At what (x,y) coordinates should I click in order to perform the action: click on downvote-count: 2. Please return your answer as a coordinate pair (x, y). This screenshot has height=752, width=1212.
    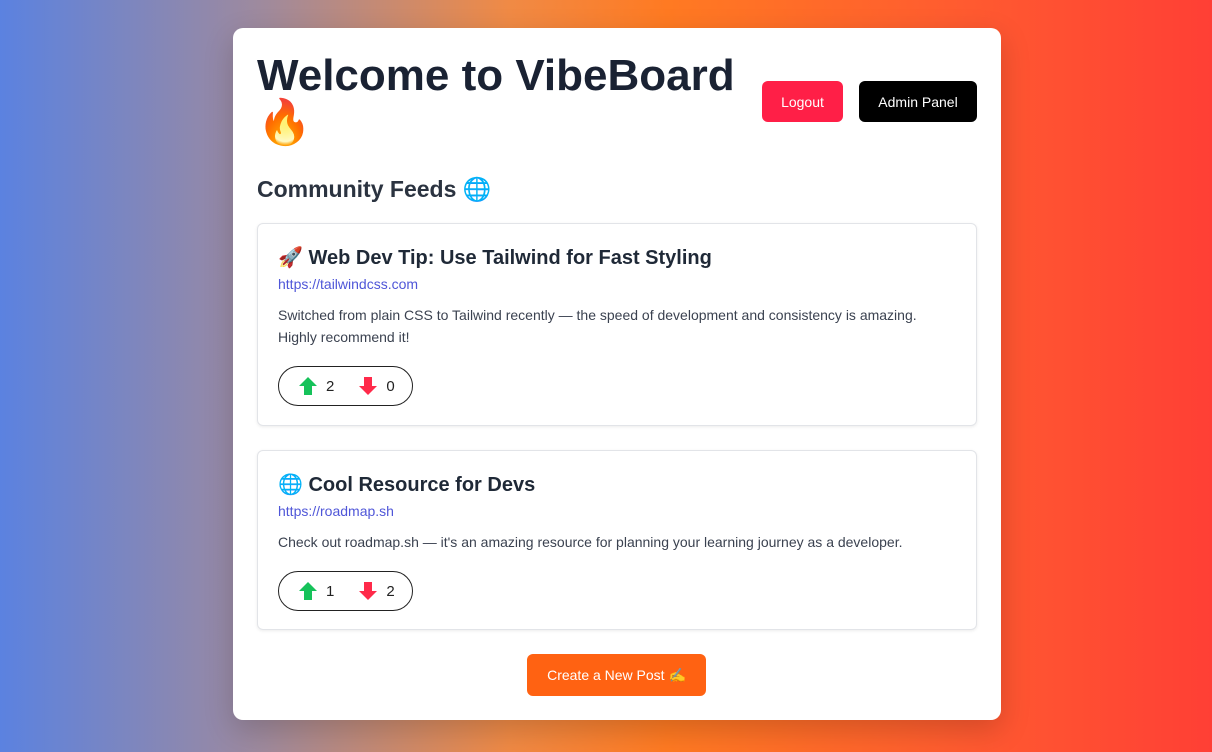
    Looking at the image, I should click on (390, 591).